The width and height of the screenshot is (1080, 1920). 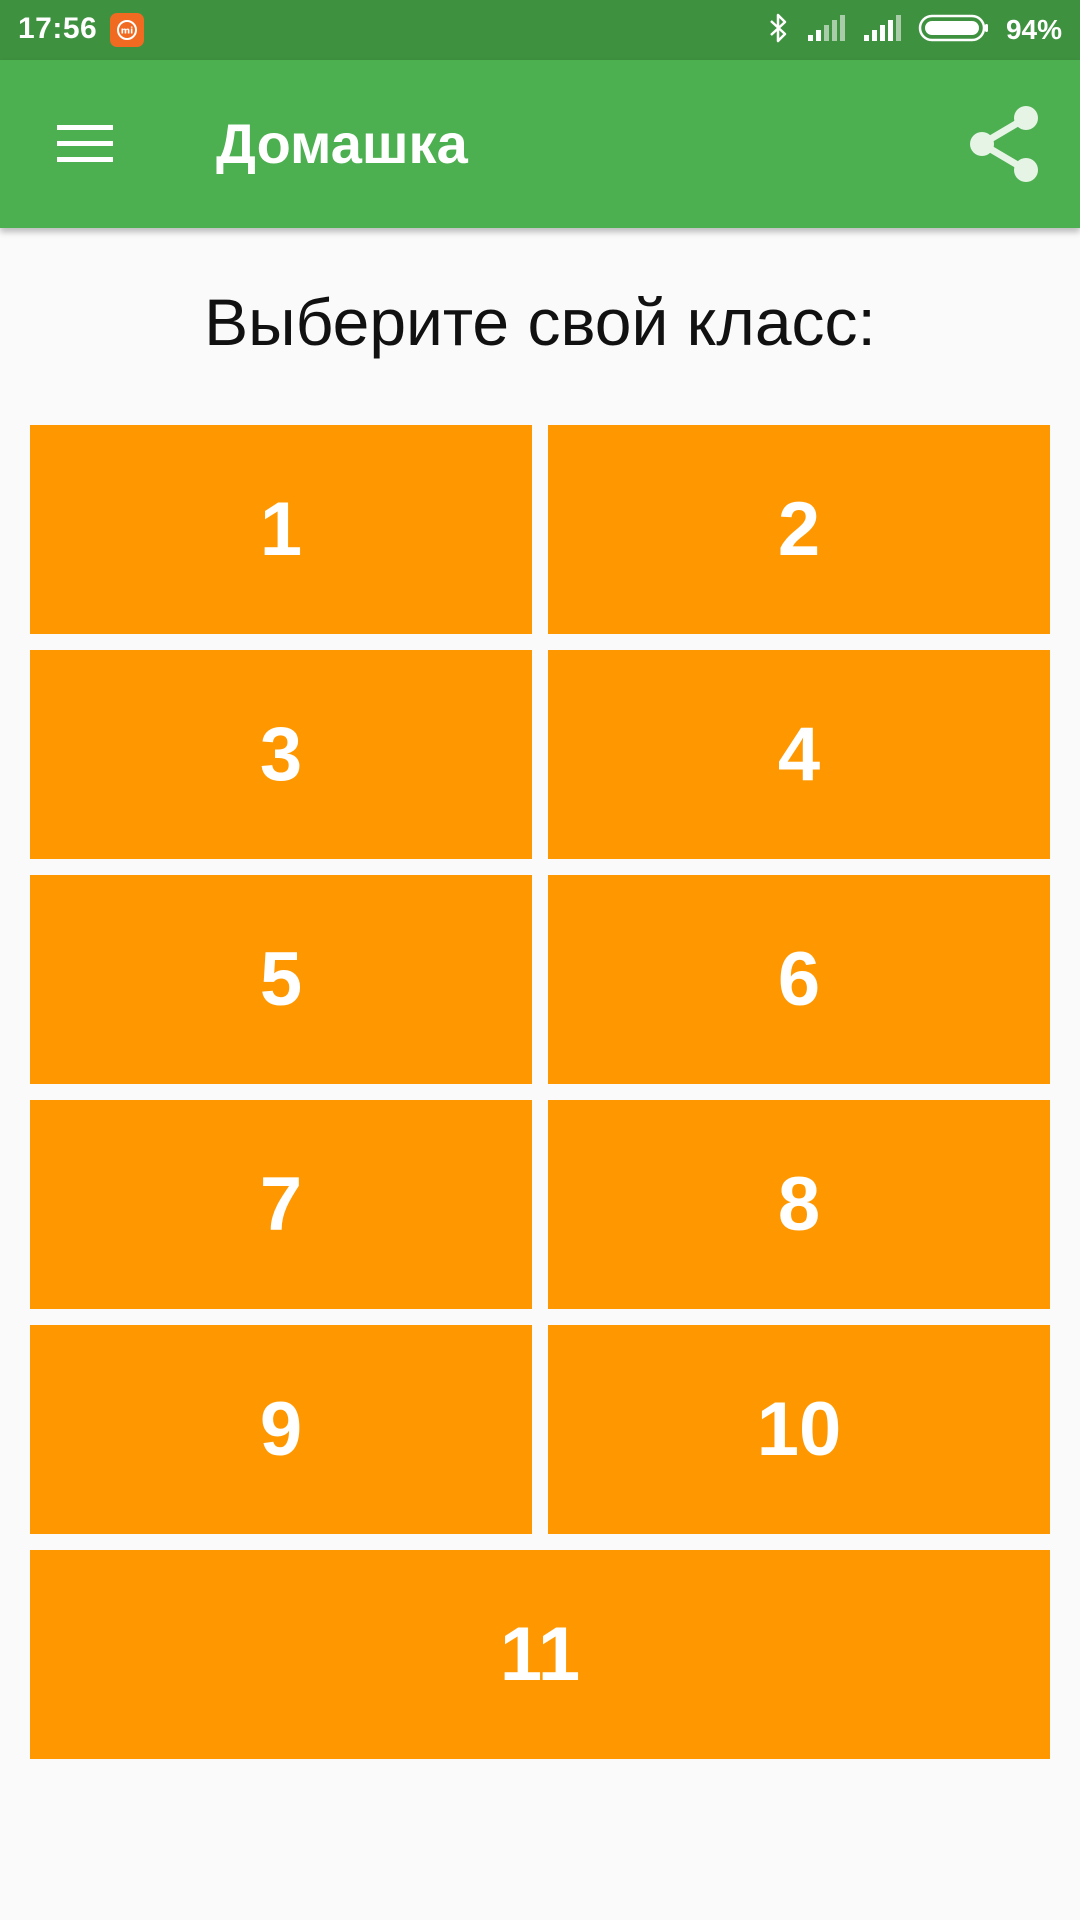 I want to click on app-bar: Домашка, so click(x=540, y=144).